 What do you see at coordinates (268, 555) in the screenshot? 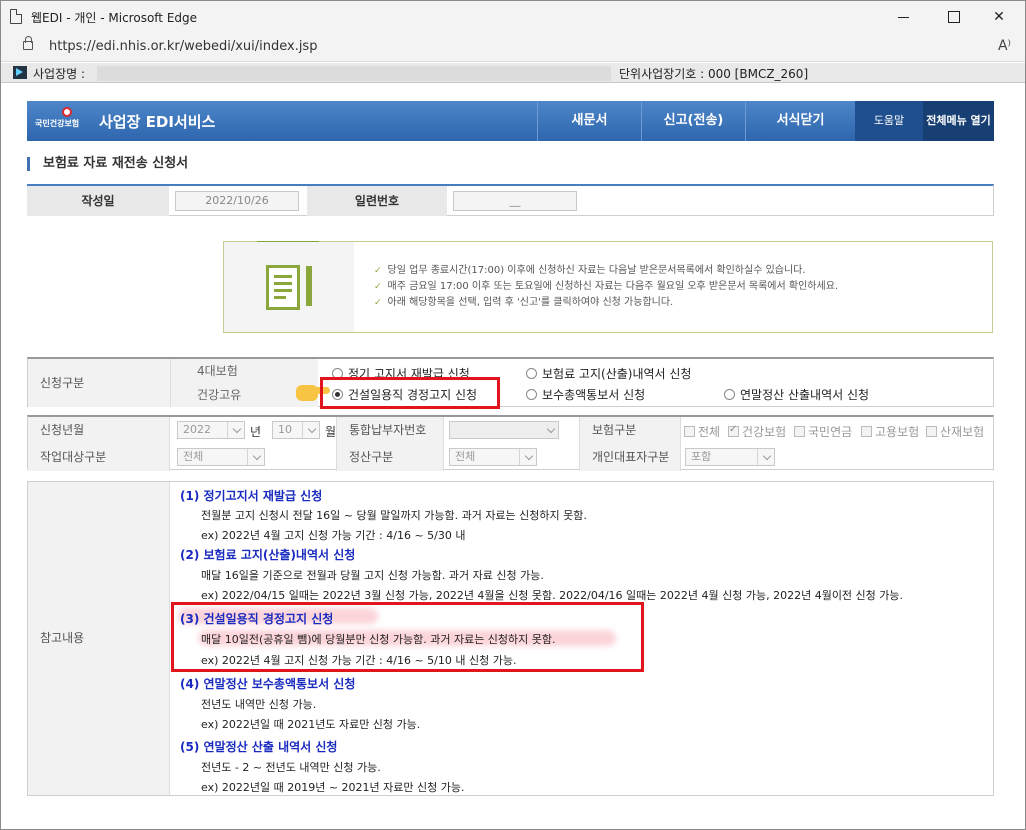
I see `reference-item-title: (2) 보험료 고지(산출)내역서 신청` at bounding box center [268, 555].